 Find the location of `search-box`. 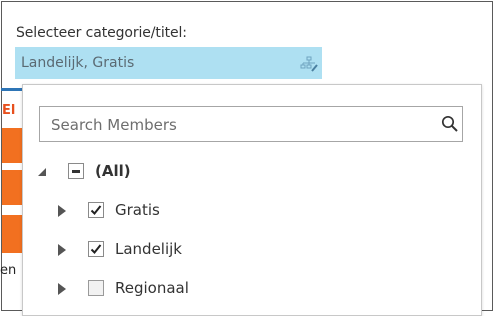

search-box is located at coordinates (251, 124).